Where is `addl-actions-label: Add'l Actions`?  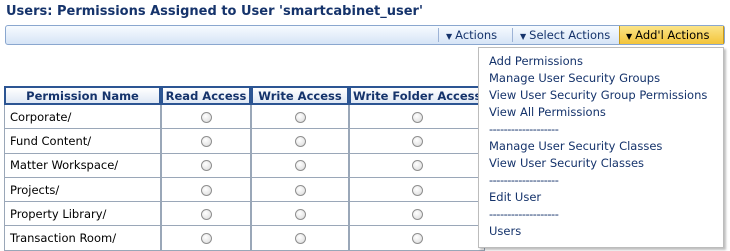 addl-actions-label: Add'l Actions is located at coordinates (672, 35).